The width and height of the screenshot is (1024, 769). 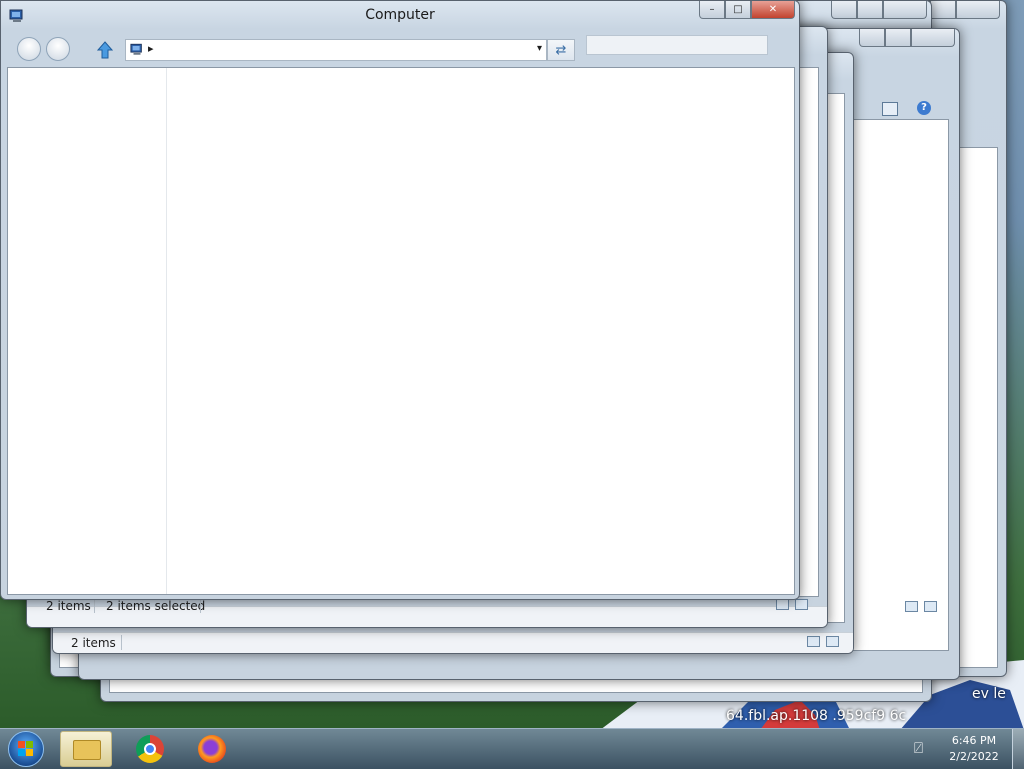 What do you see at coordinates (890, 109) in the screenshot?
I see `details-pane-icon` at bounding box center [890, 109].